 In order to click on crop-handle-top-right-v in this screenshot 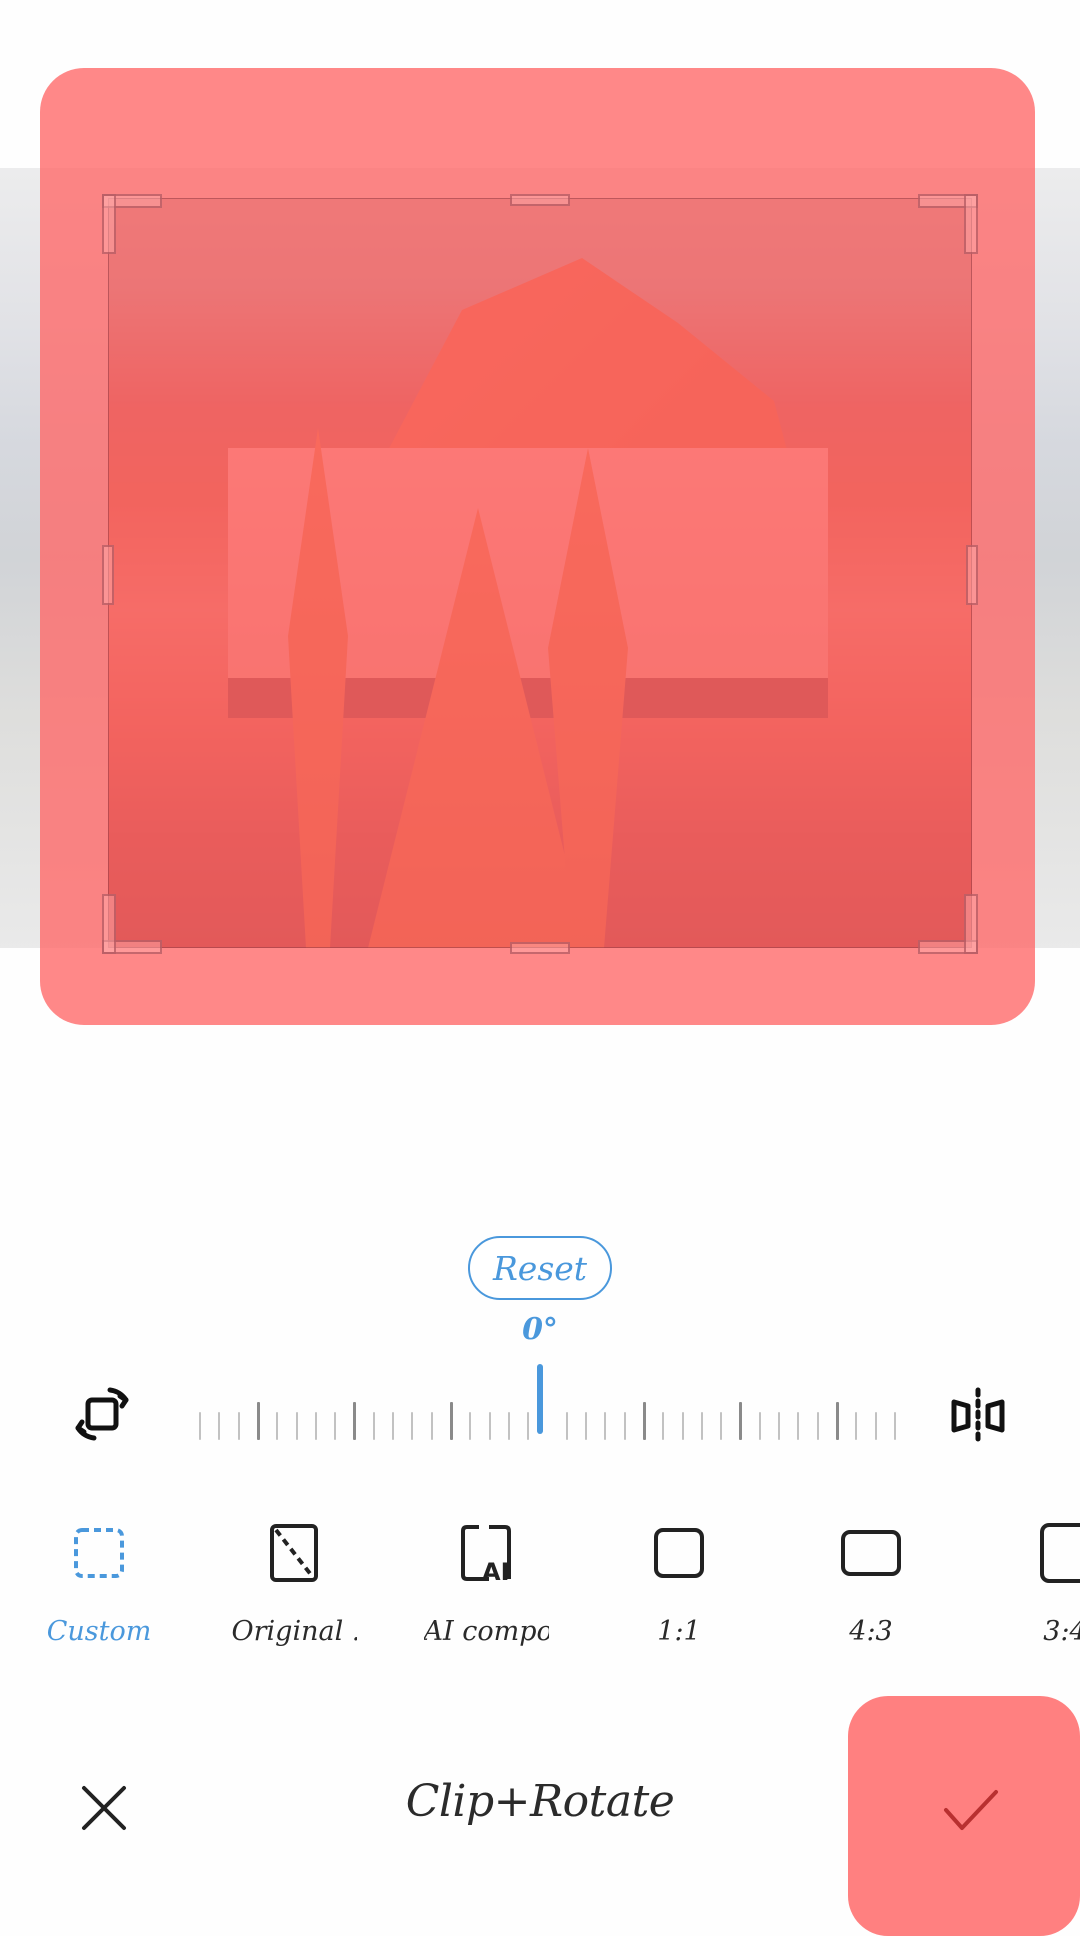, I will do `click(971, 224)`.